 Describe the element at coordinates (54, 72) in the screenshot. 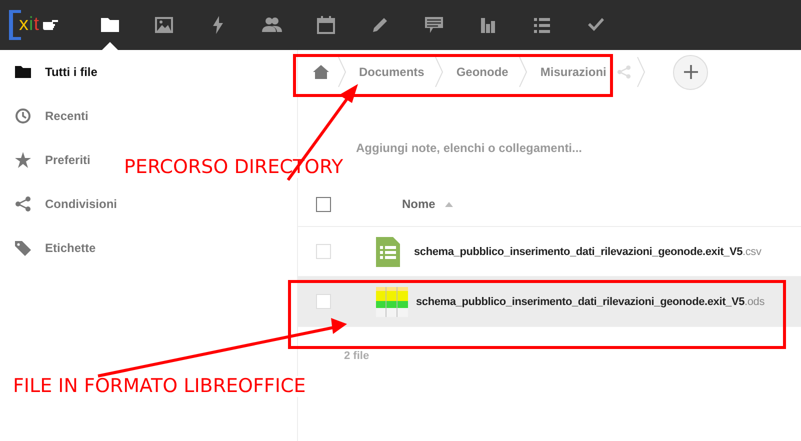

I see `sidebar-item: Tutti i file` at that location.